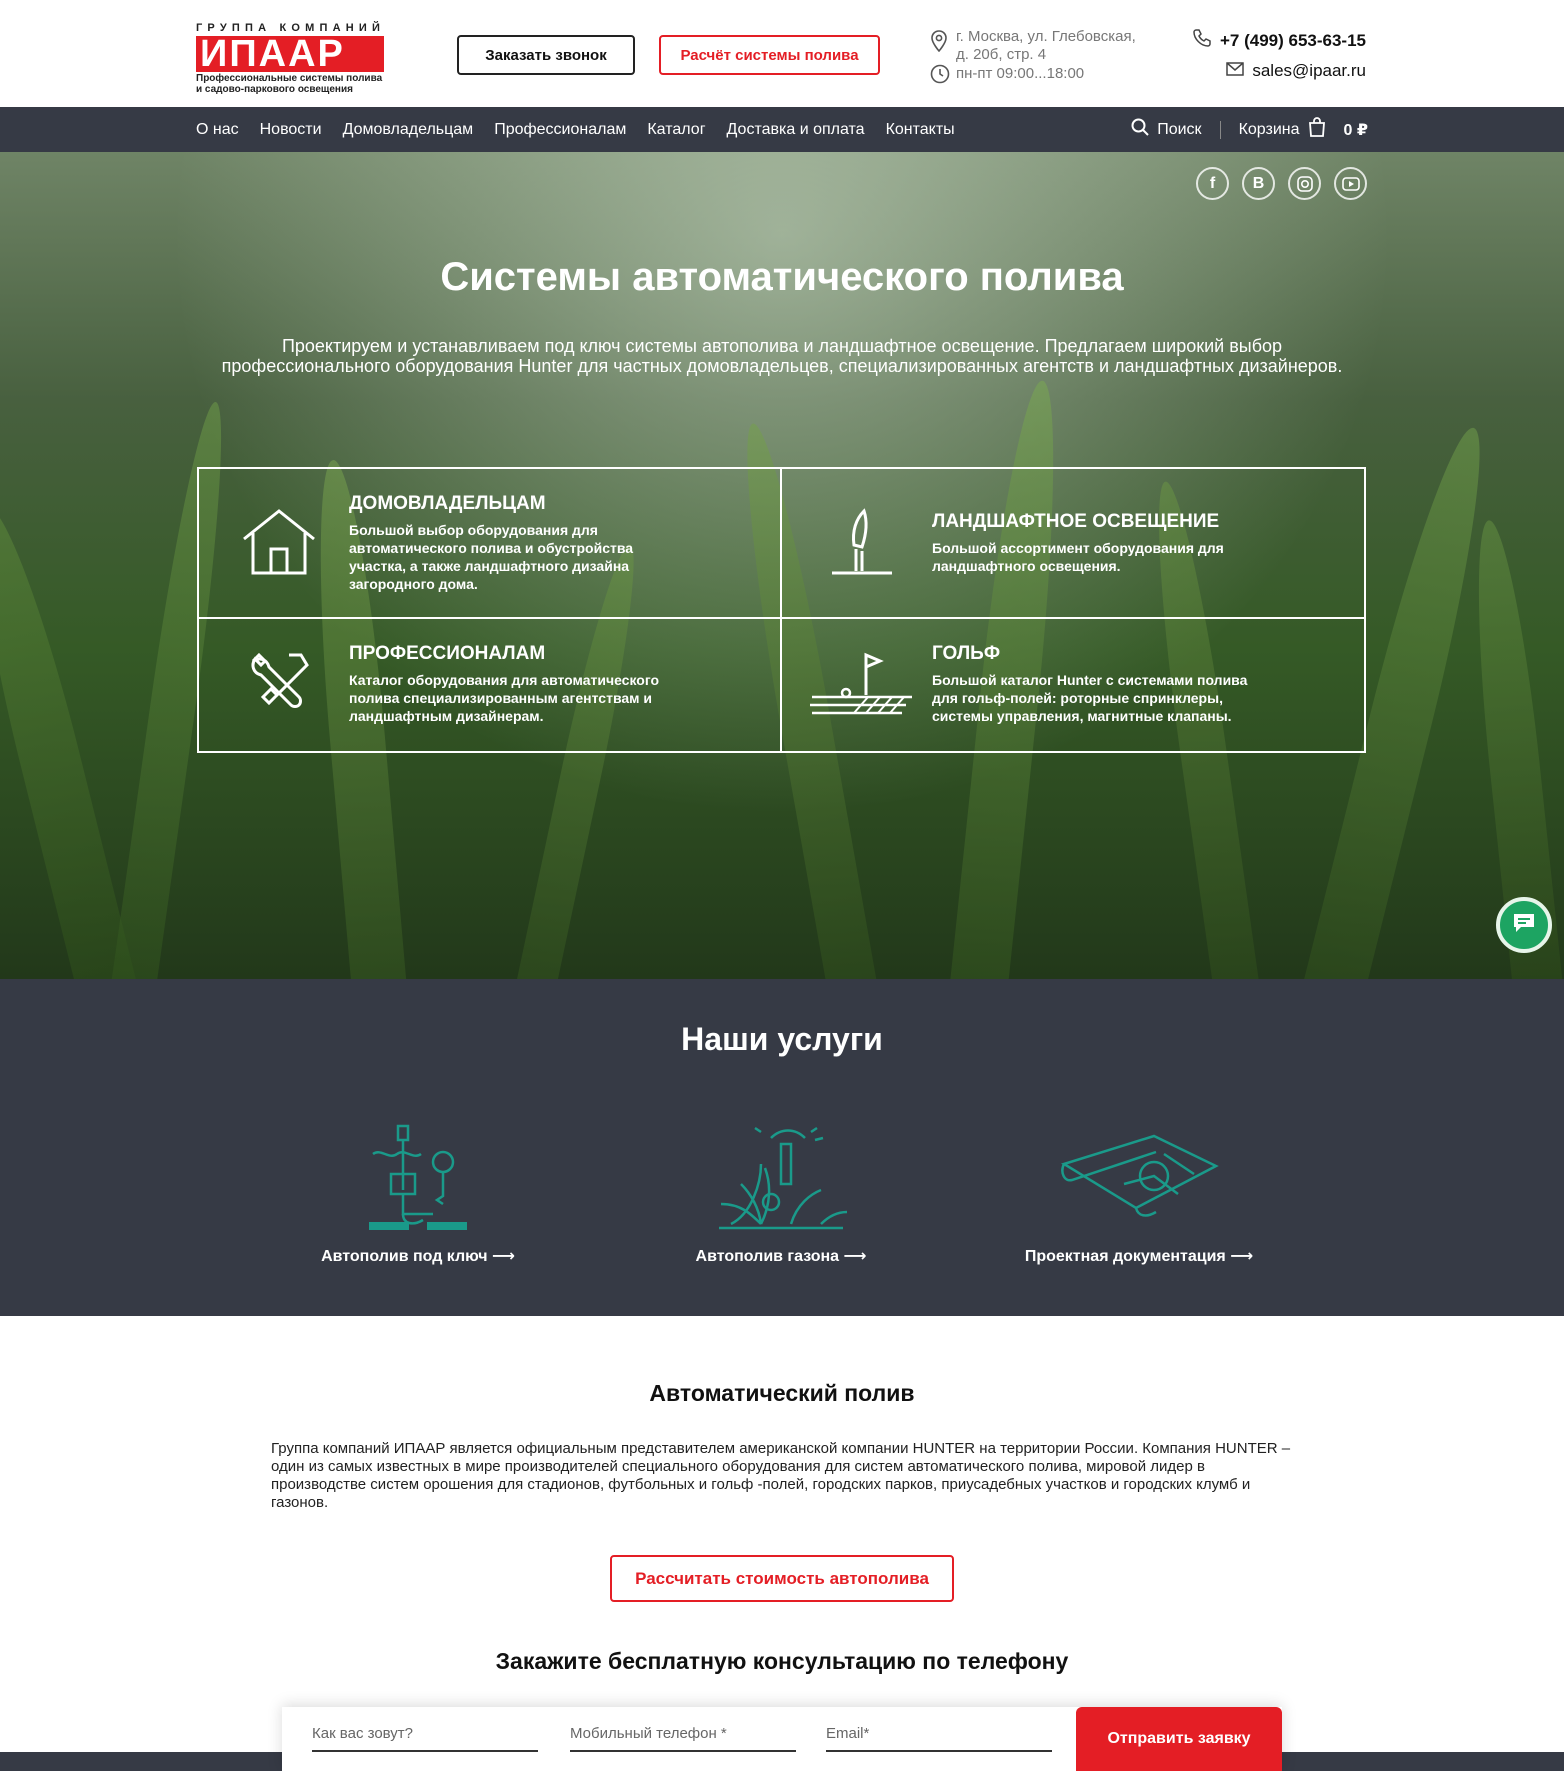 The height and width of the screenshot is (1771, 1564). I want to click on hours-block: пн-пт 09:00...18:00, so click(1007, 74).